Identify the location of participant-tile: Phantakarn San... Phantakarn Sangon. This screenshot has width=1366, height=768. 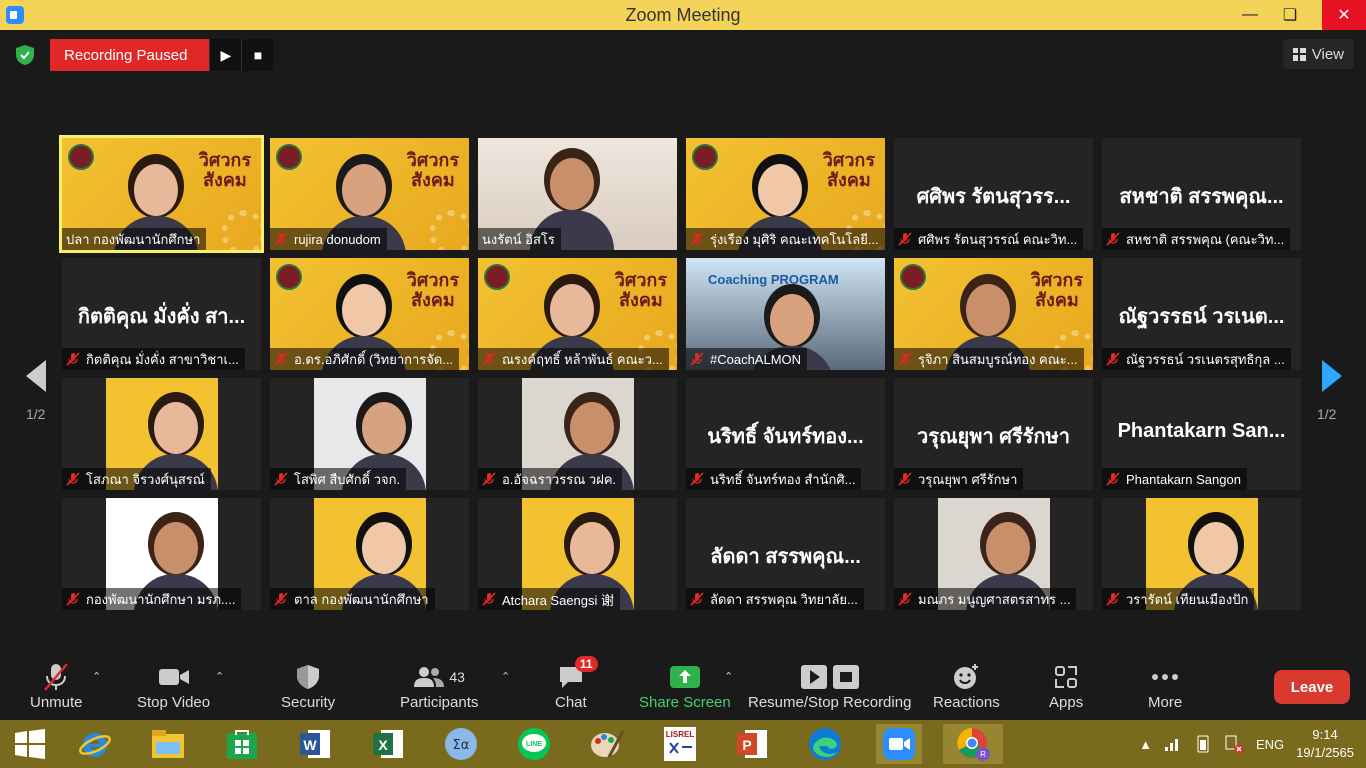
(1201, 434).